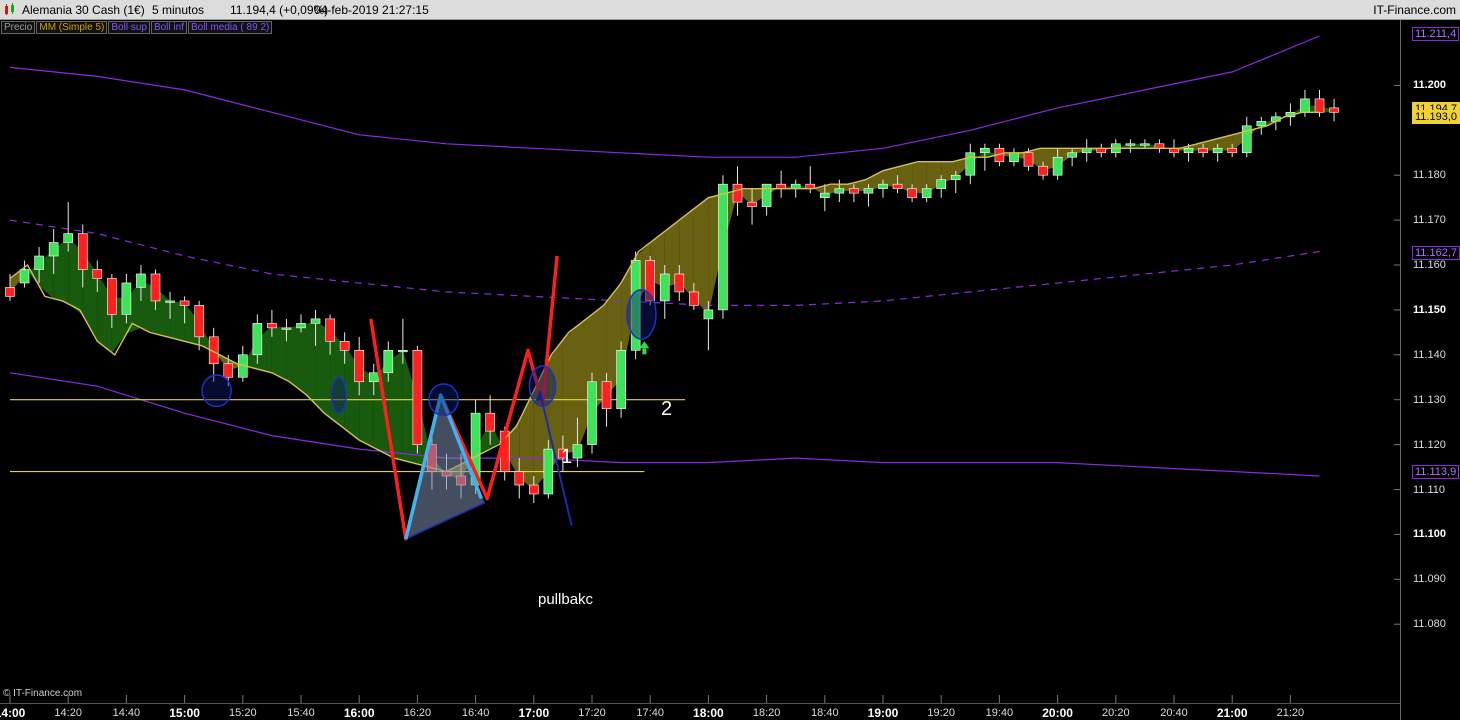 The image size is (1460, 720). What do you see at coordinates (999, 713) in the screenshot?
I see `x-tick-label: 19:40` at bounding box center [999, 713].